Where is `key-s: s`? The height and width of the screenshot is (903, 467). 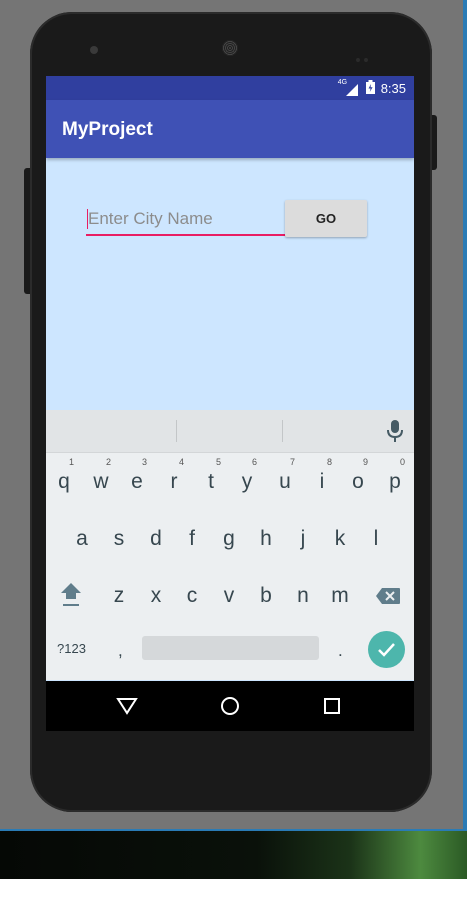
key-s: s is located at coordinates (119, 539).